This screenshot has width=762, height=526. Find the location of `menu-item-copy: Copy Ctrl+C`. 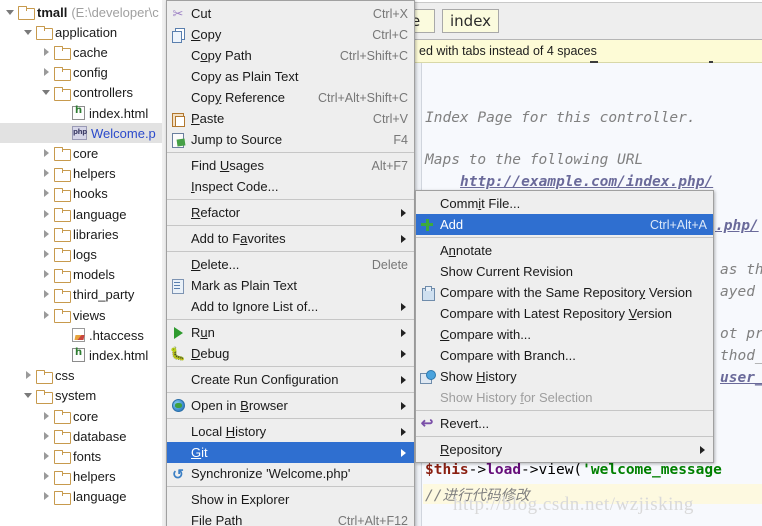

menu-item-copy: Copy Ctrl+C is located at coordinates (290, 34).